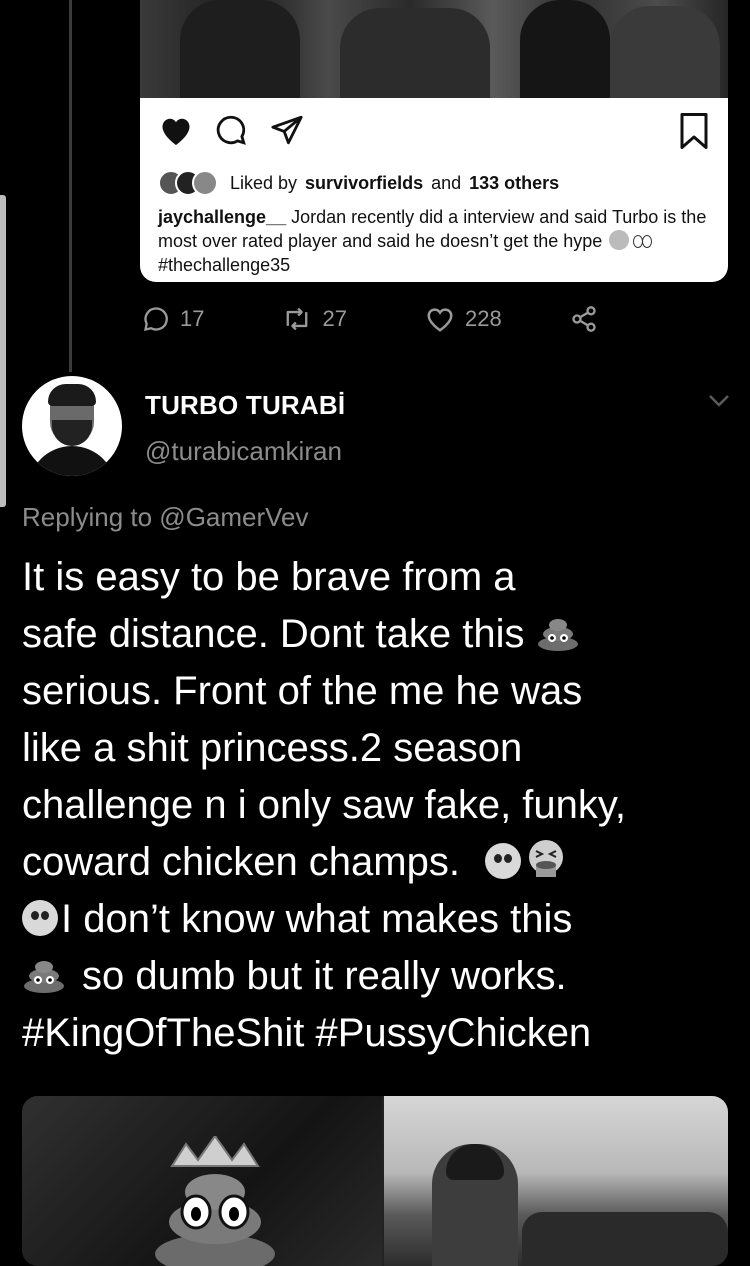 This screenshot has height=1266, width=750. I want to click on liked-prefix: Liked by, so click(264, 182).